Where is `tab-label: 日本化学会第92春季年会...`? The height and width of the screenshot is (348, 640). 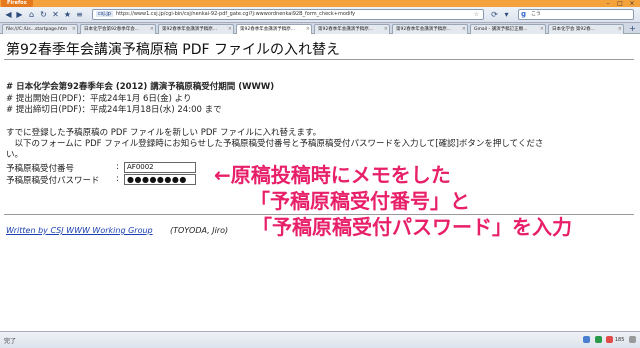
tab-label: 日本化学会第92春季年会... is located at coordinates (112, 29).